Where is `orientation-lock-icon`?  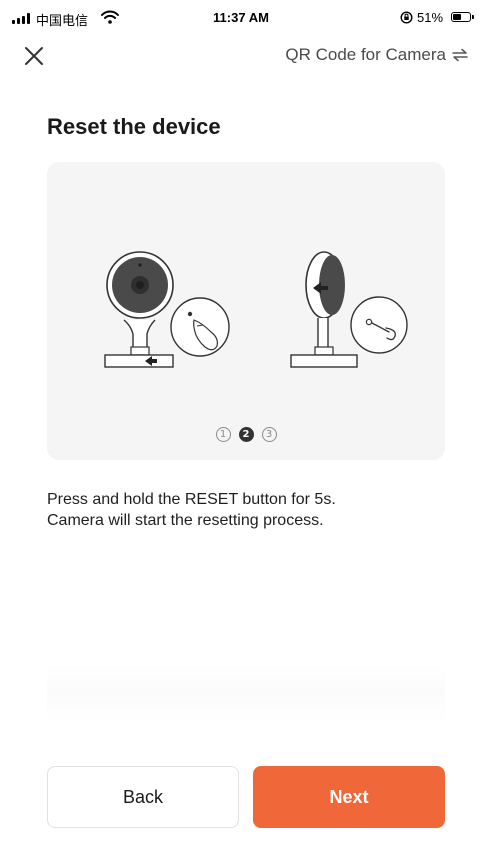 orientation-lock-icon is located at coordinates (406, 17).